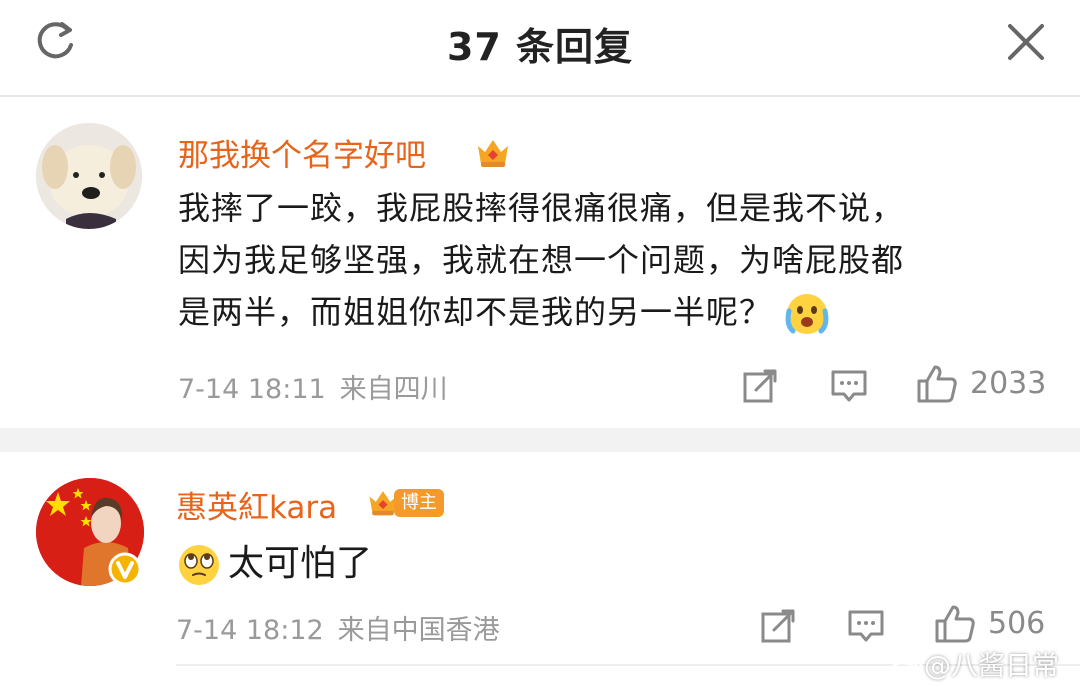 The image size is (1080, 687). What do you see at coordinates (475, 312) in the screenshot?
I see `comment-line: 是两半，而姐姐你却不是我的另一半呢？` at bounding box center [475, 312].